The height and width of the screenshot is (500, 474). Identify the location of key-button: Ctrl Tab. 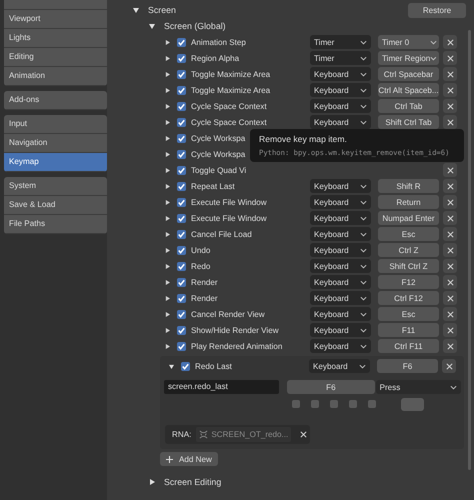
(408, 106).